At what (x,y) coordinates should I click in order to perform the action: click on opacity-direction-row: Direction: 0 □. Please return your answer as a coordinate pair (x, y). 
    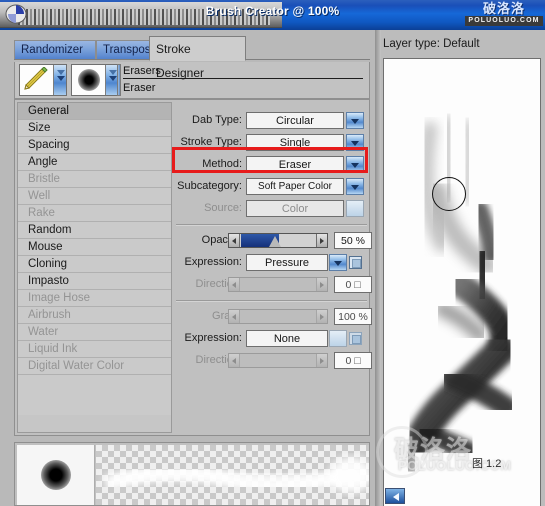
    Looking at the image, I should click on (273, 284).